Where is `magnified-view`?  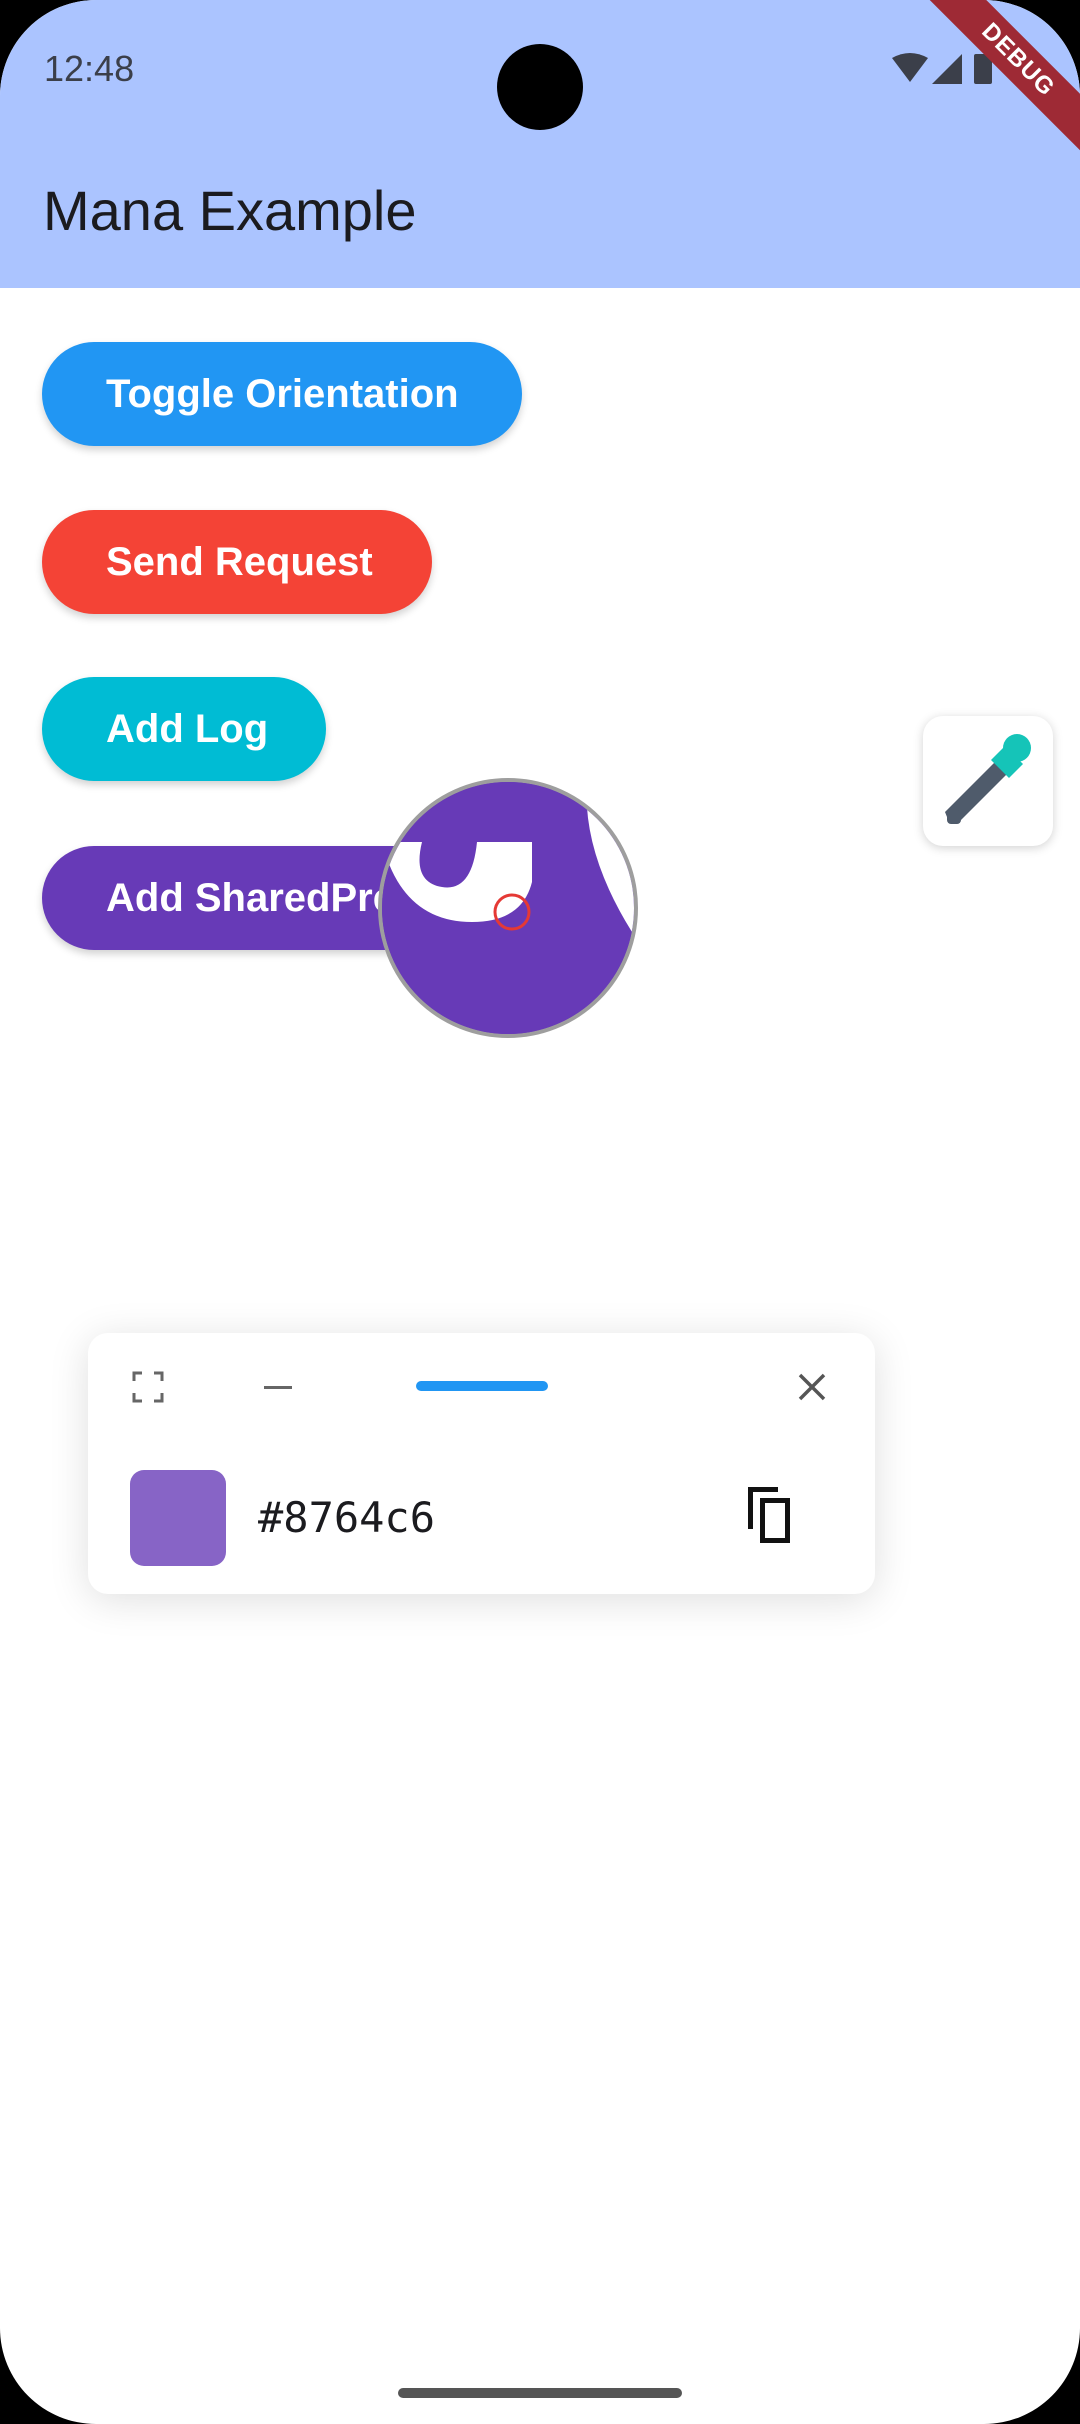
magnified-view is located at coordinates (508, 908).